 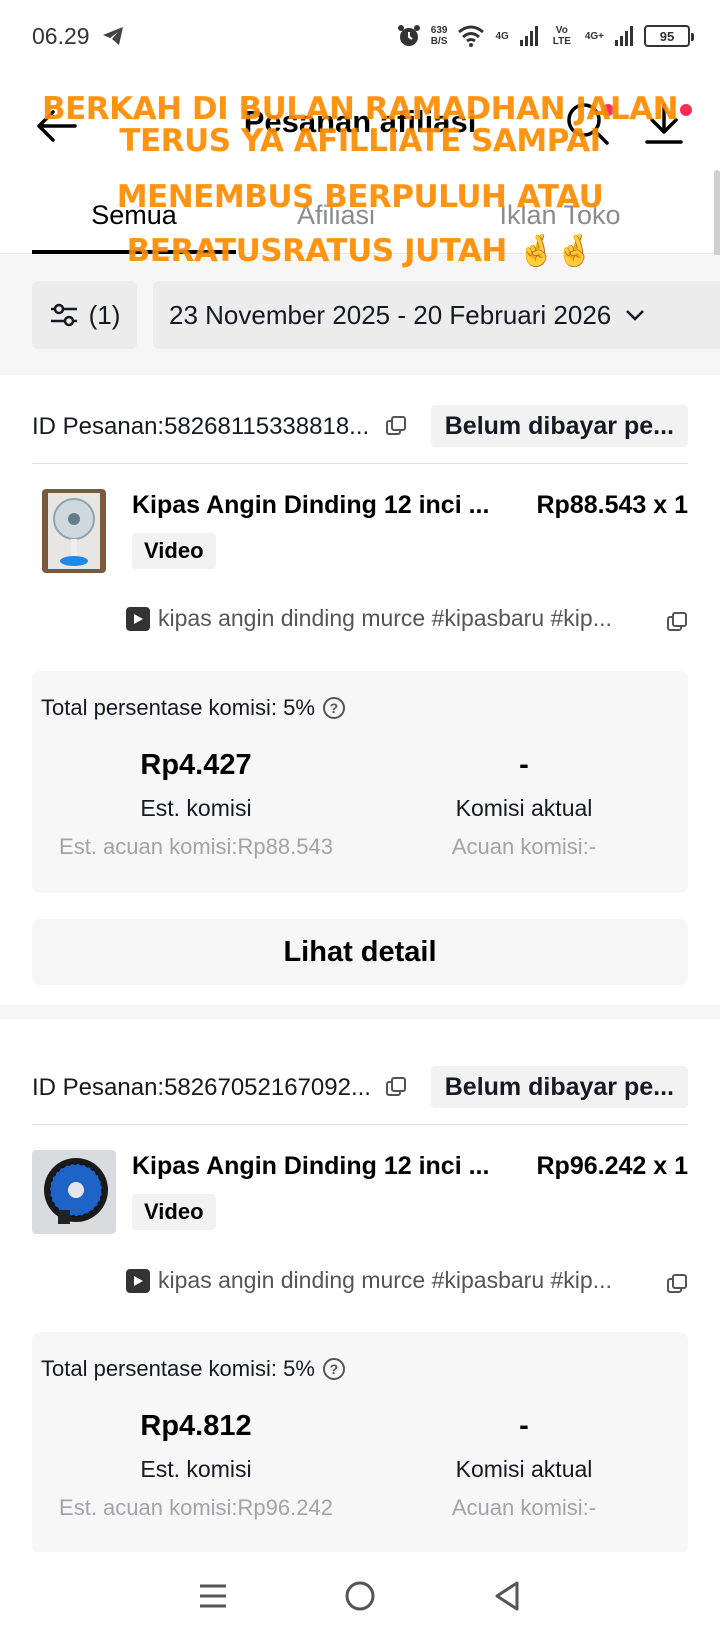 I want to click on menu-icon, so click(x=213, y=1596).